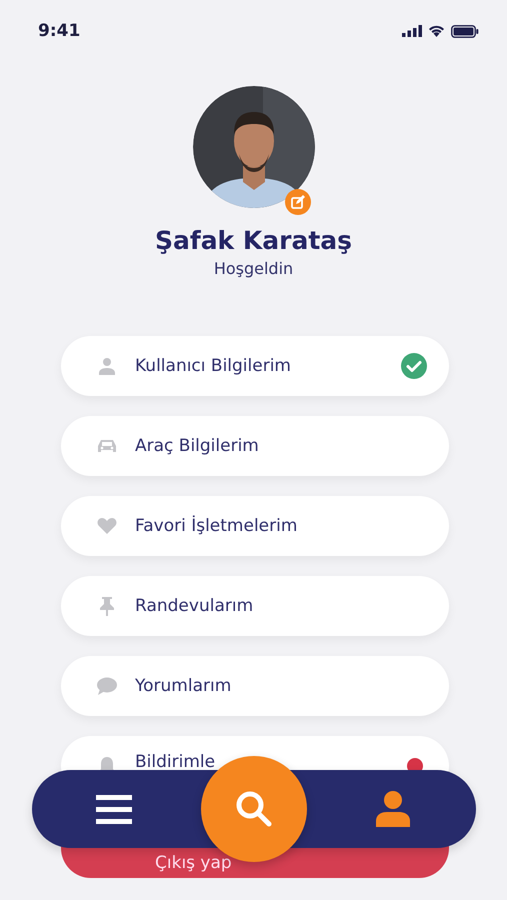 This screenshot has height=900, width=507. Describe the element at coordinates (107, 606) in the screenshot. I see `pushpin-icon` at that location.